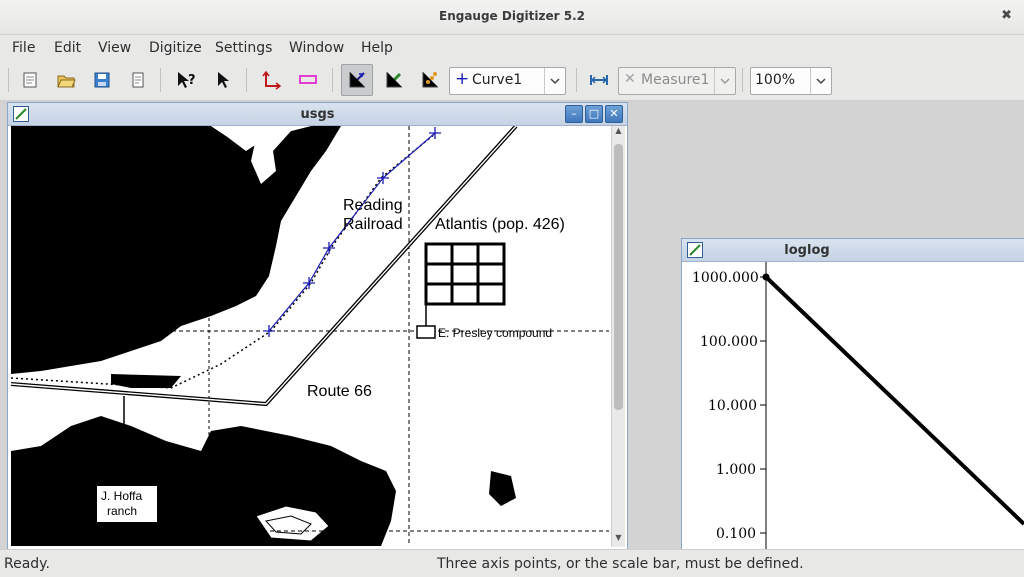 The height and width of the screenshot is (577, 1024). I want to click on color-picker-icon, so click(430, 80).